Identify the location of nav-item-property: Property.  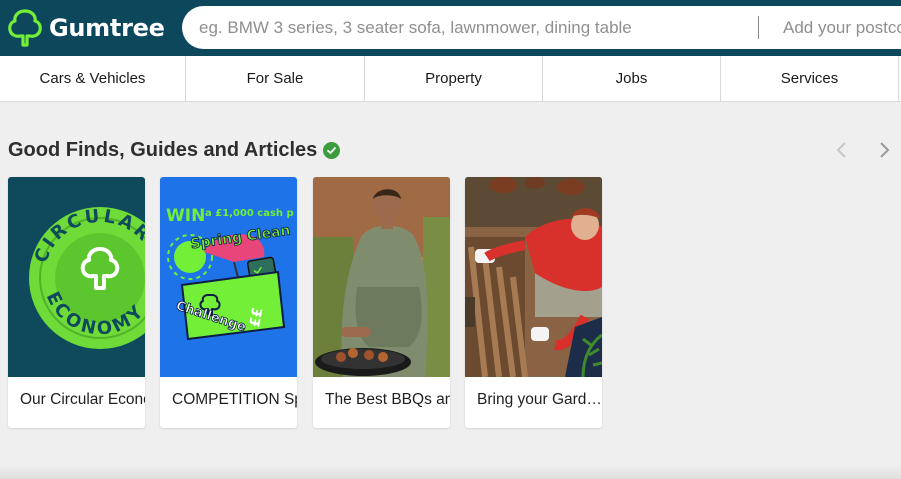
(454, 78).